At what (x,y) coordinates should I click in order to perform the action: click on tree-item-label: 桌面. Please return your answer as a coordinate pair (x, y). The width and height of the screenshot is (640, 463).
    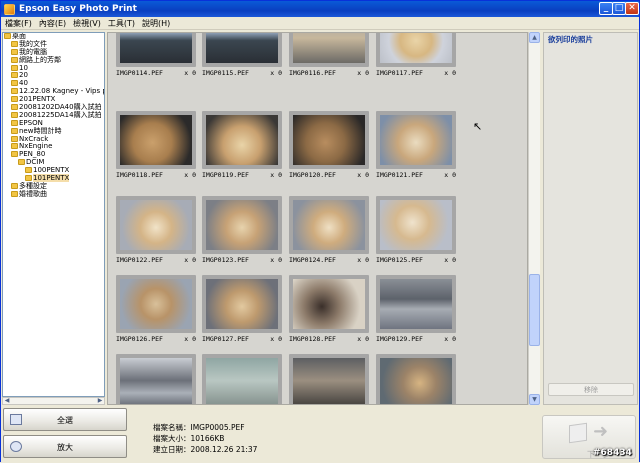
    Looking at the image, I should click on (19, 36).